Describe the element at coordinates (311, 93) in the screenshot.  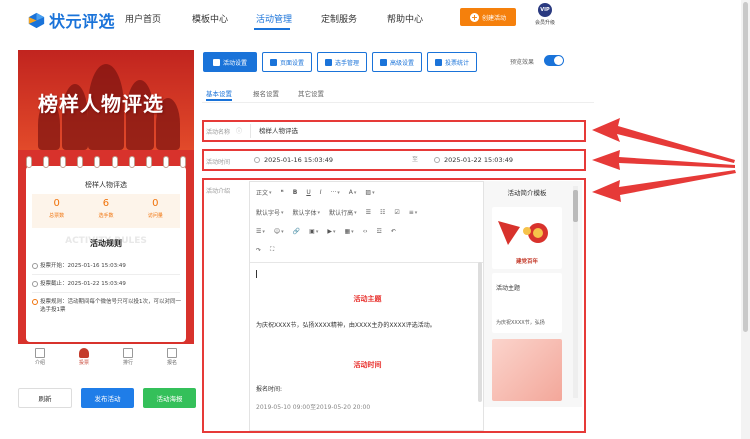
I see `subtab-other: 其它设置` at that location.